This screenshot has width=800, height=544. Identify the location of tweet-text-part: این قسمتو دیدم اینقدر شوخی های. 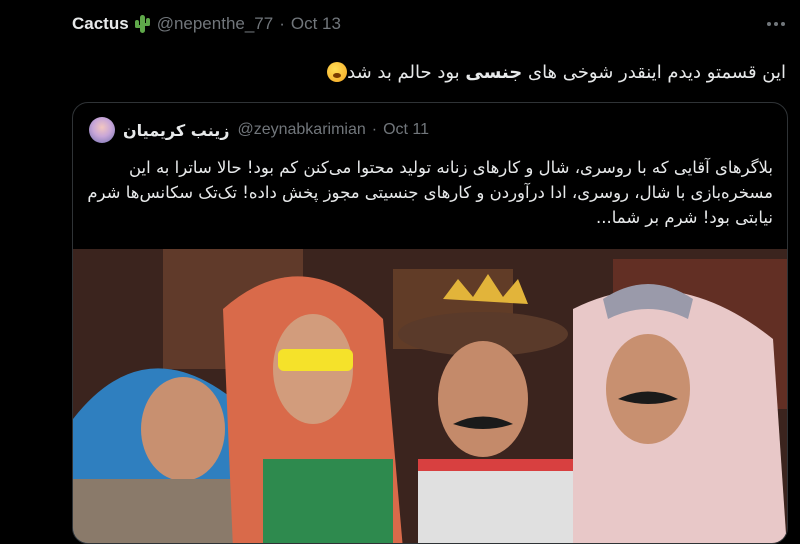
(654, 72).